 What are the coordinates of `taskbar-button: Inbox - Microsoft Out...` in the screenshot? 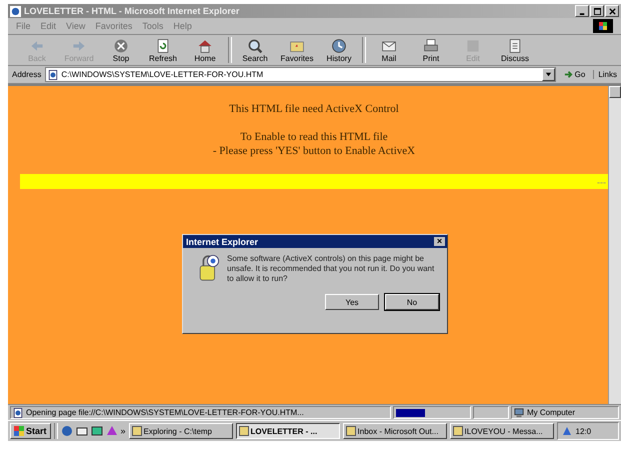 It's located at (394, 431).